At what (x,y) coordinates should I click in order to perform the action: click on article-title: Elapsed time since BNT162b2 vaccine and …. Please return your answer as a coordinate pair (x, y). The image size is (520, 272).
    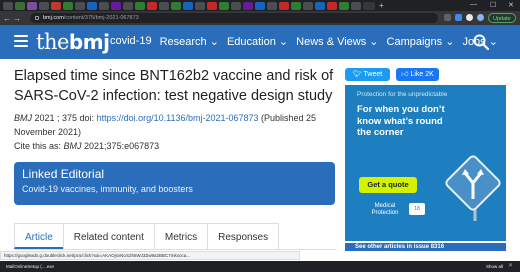
    Looking at the image, I should click on (174, 86).